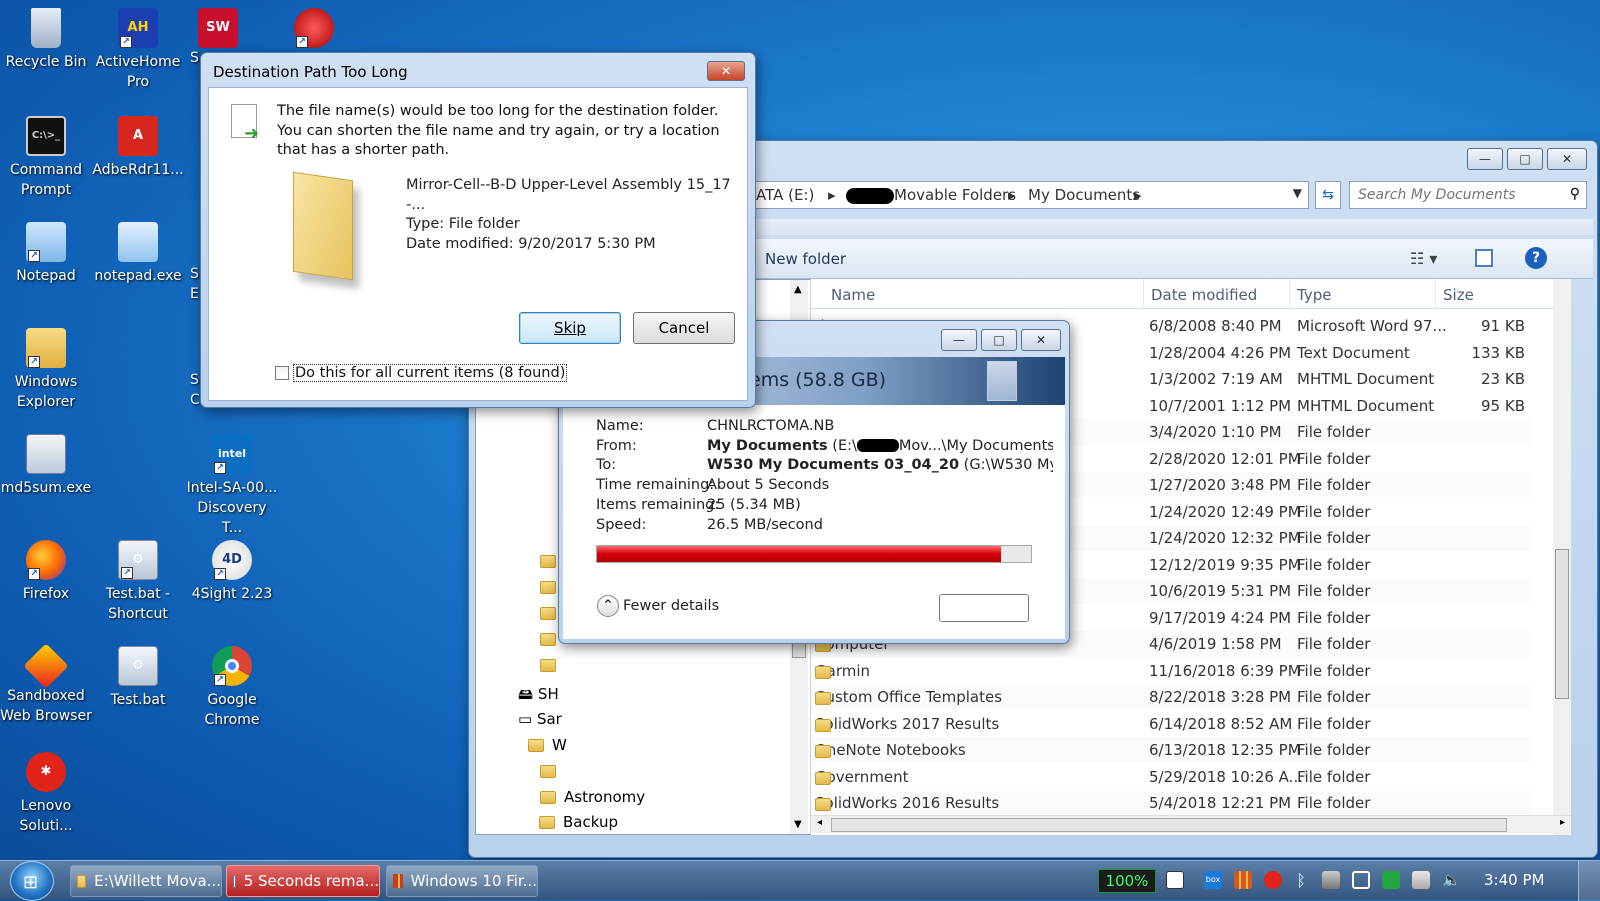 Image resolution: width=1600 pixels, height=901 pixels. I want to click on search-box: ⚲, so click(1468, 195).